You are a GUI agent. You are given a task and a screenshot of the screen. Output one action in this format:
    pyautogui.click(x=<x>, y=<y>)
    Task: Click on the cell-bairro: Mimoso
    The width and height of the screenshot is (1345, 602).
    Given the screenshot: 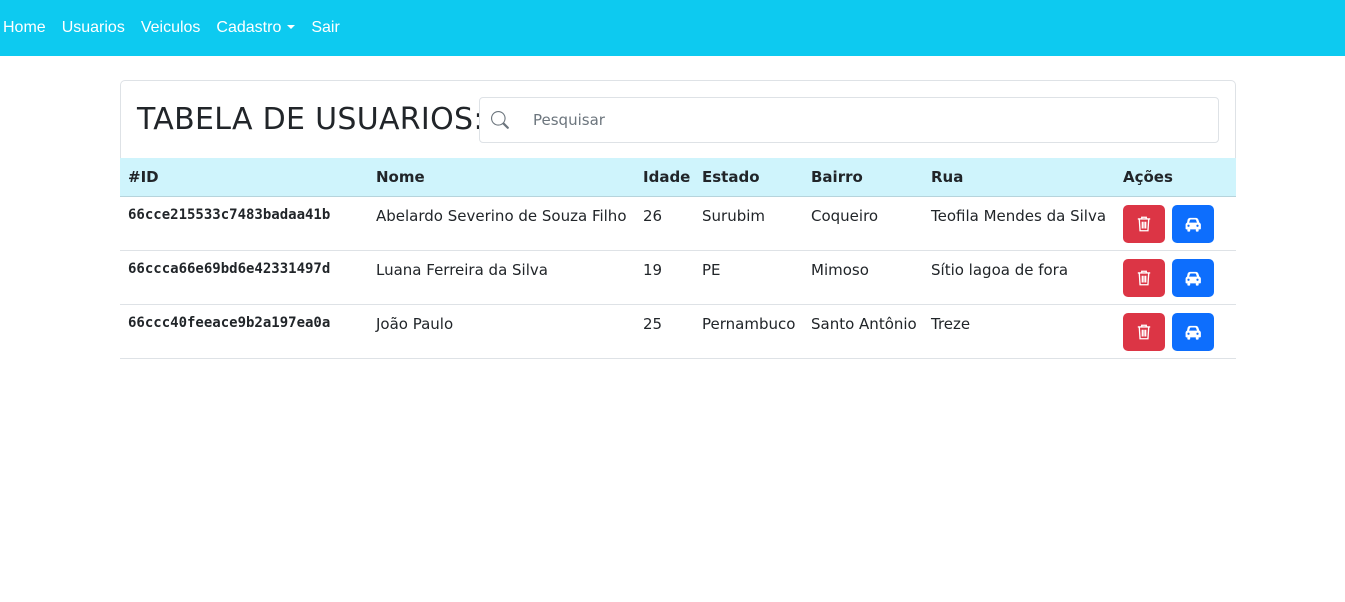 What is the action you would take?
    pyautogui.click(x=863, y=277)
    